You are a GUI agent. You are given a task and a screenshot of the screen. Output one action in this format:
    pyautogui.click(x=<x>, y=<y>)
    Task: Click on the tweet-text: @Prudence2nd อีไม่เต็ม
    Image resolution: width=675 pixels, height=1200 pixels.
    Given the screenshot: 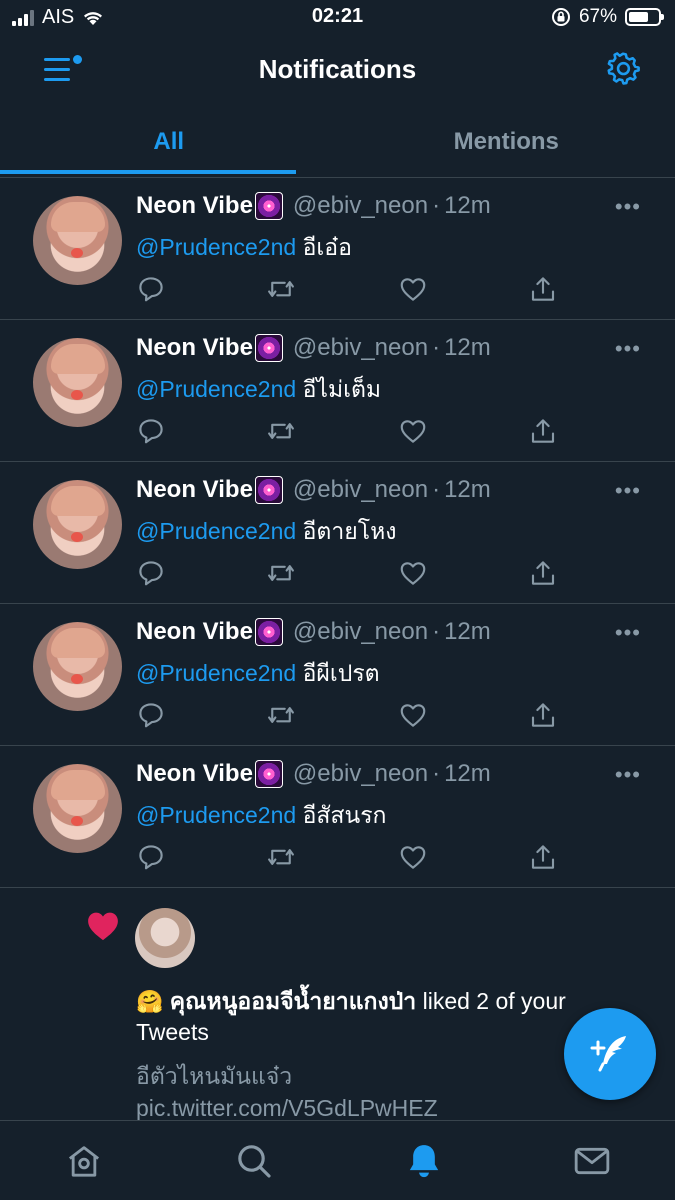 What is the action you would take?
    pyautogui.click(x=258, y=390)
    